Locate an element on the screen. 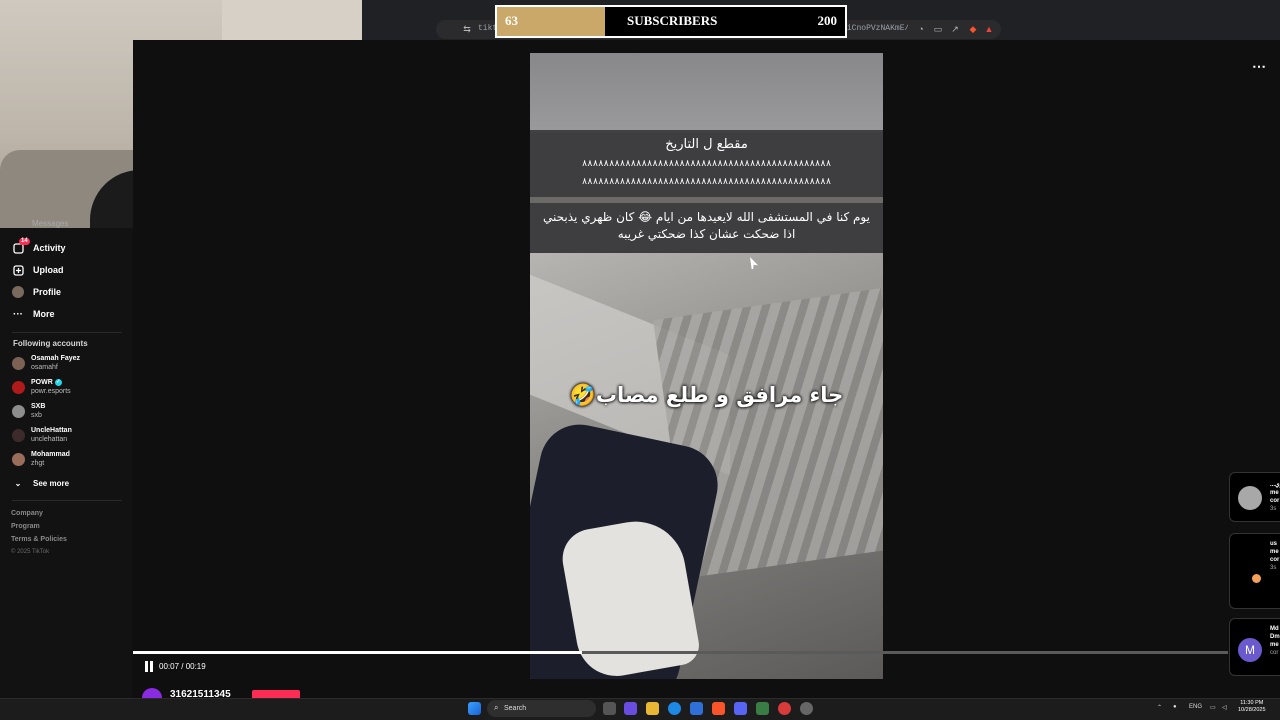 This screenshot has width=1280, height=720. task-view-icon is located at coordinates (609, 708).